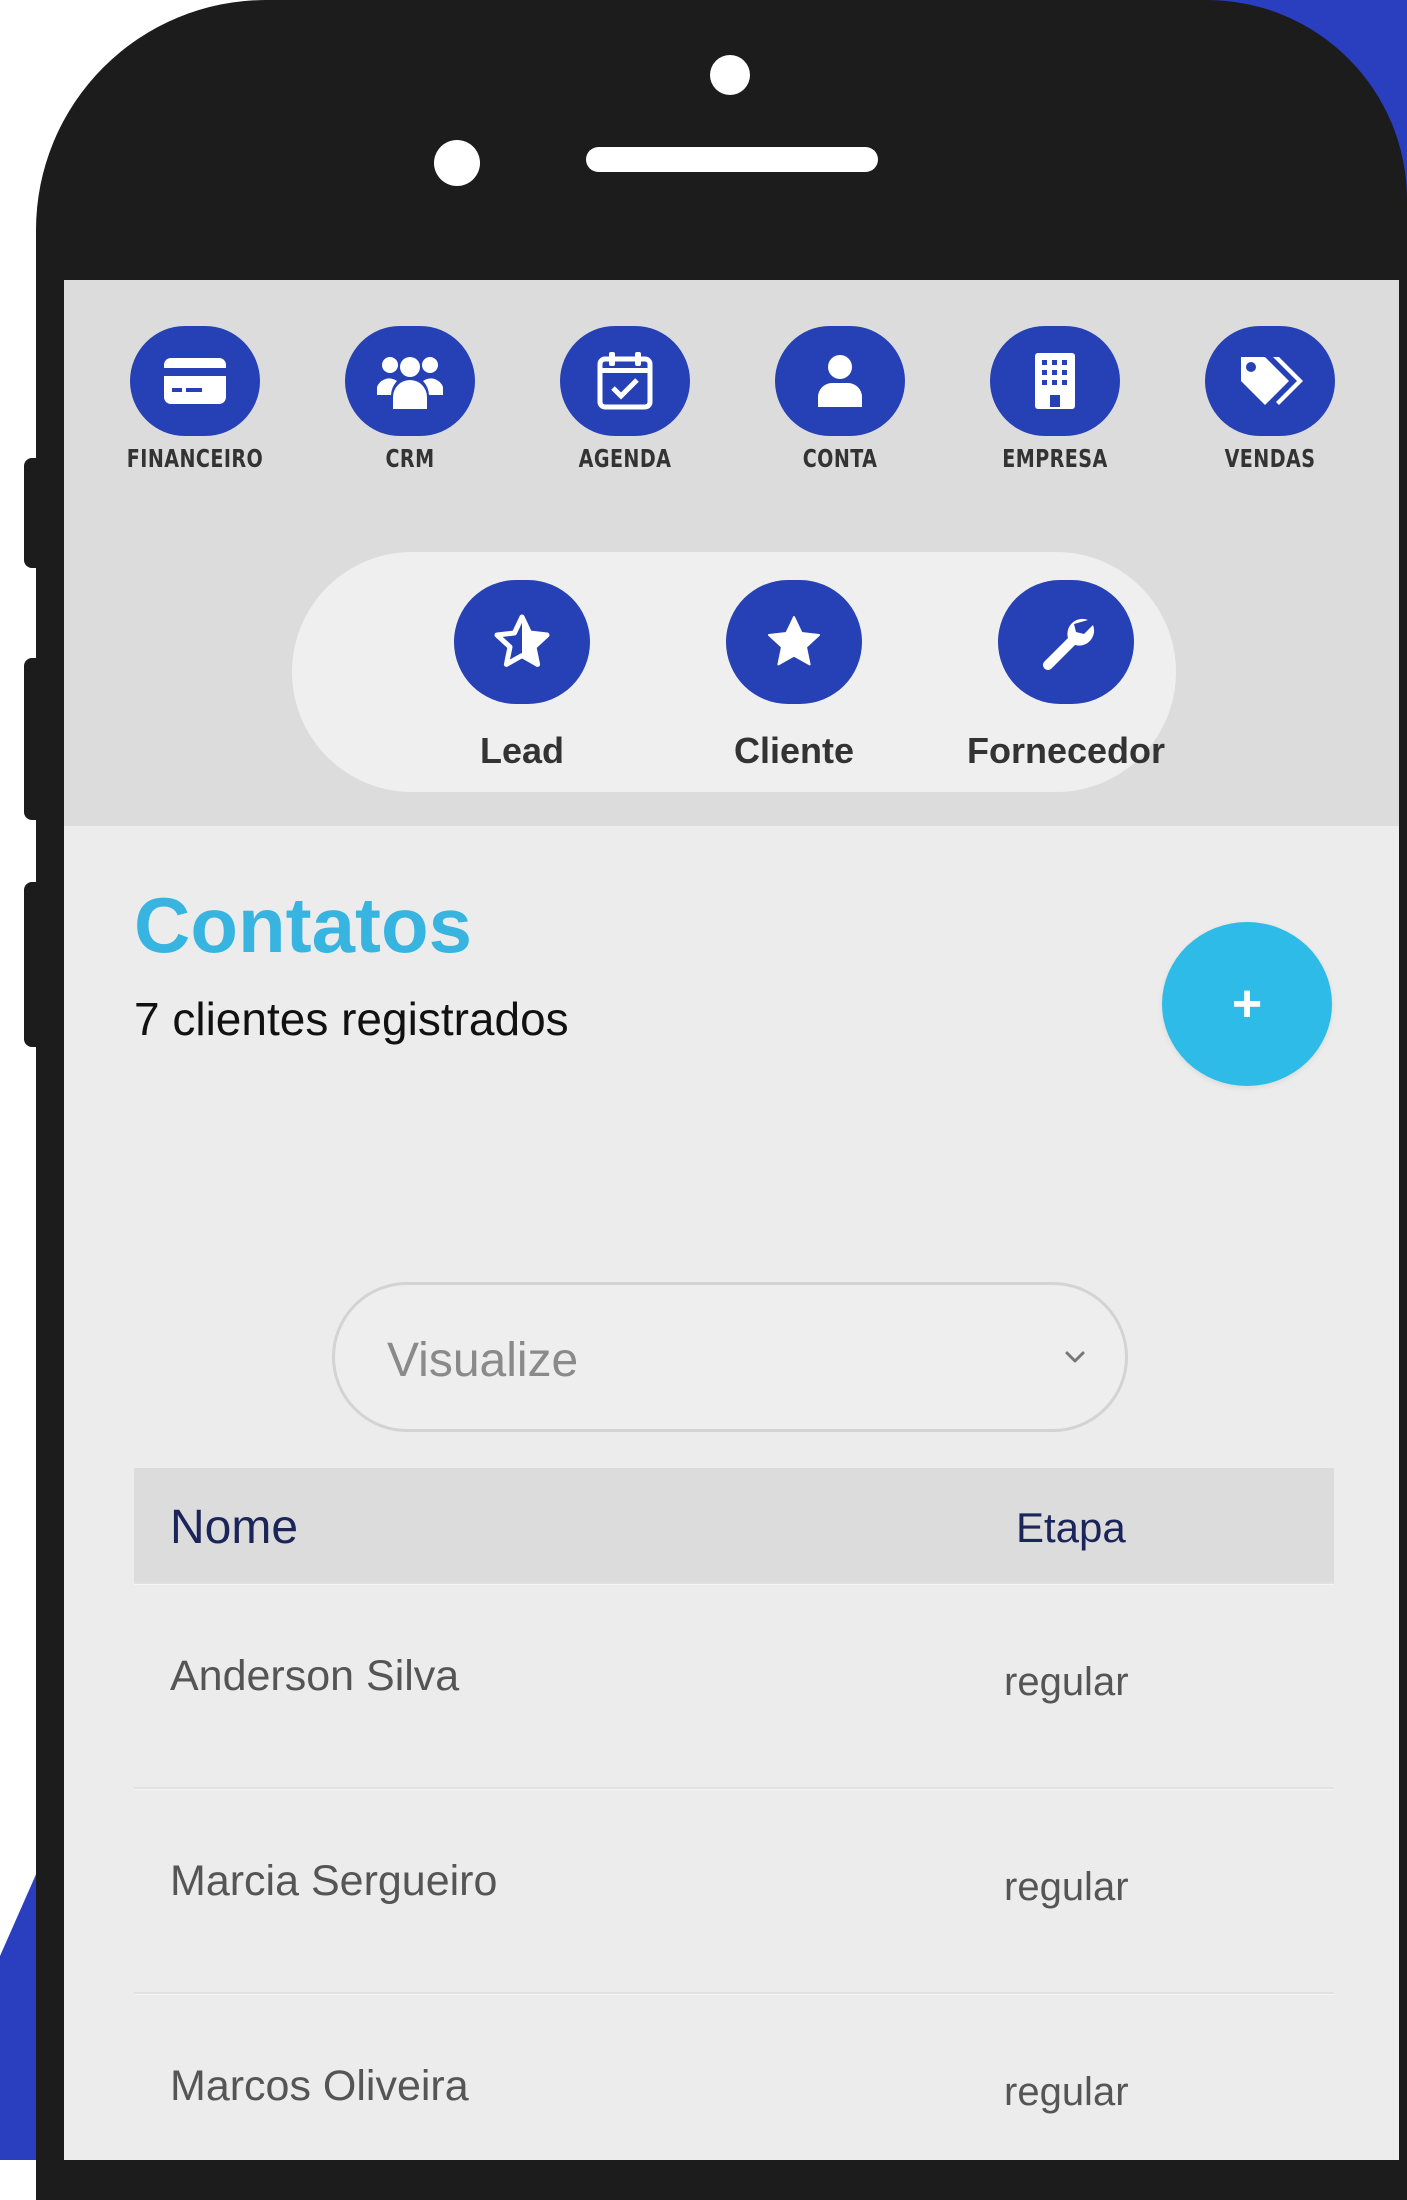  I want to click on contact-type-fornecedor: Fornecedor, so click(1066, 676).